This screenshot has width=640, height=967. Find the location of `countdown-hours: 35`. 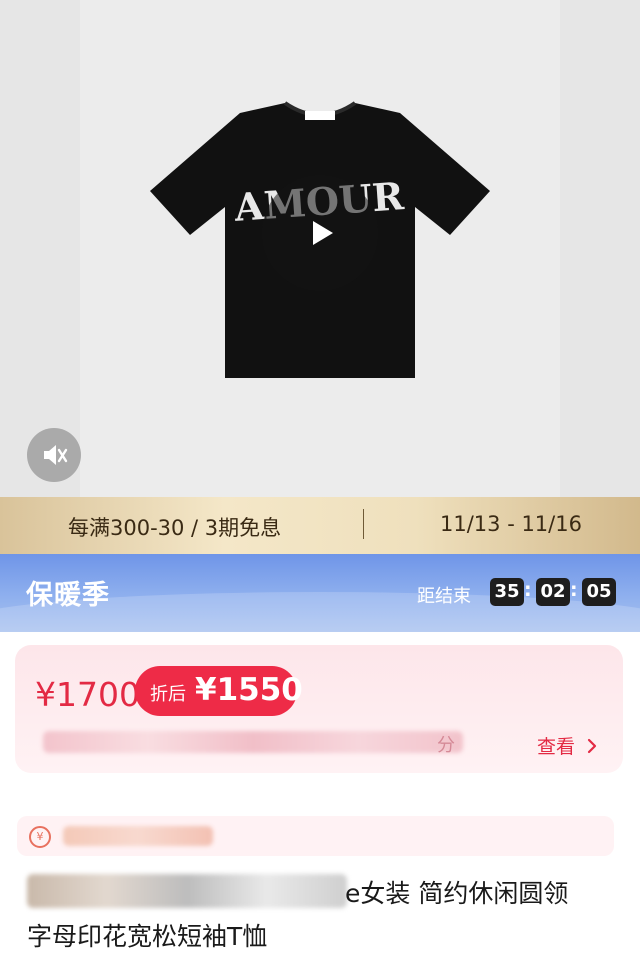

countdown-hours: 35 is located at coordinates (507, 592).